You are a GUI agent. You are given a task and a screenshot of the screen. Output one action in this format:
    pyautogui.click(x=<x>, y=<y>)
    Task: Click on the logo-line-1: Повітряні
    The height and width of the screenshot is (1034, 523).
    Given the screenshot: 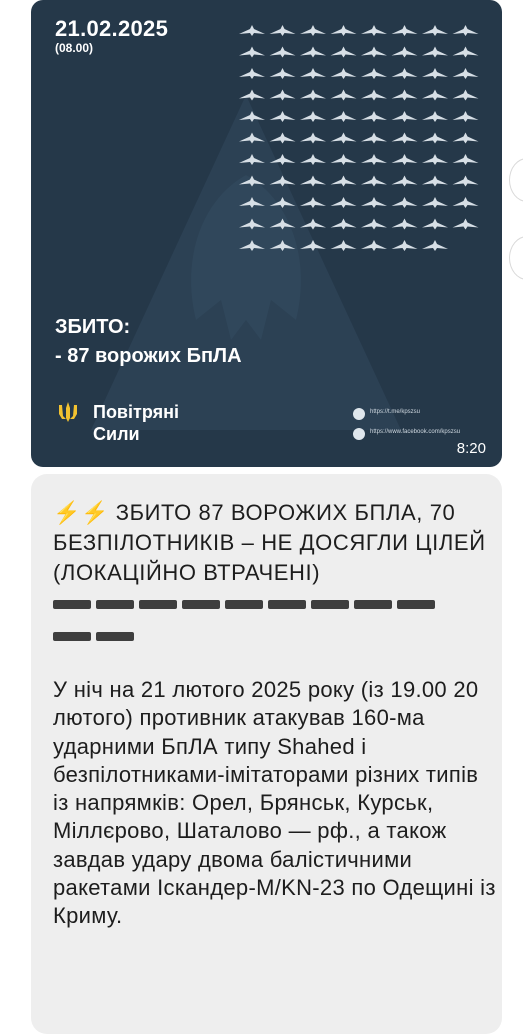 What is the action you would take?
    pyautogui.click(x=136, y=412)
    